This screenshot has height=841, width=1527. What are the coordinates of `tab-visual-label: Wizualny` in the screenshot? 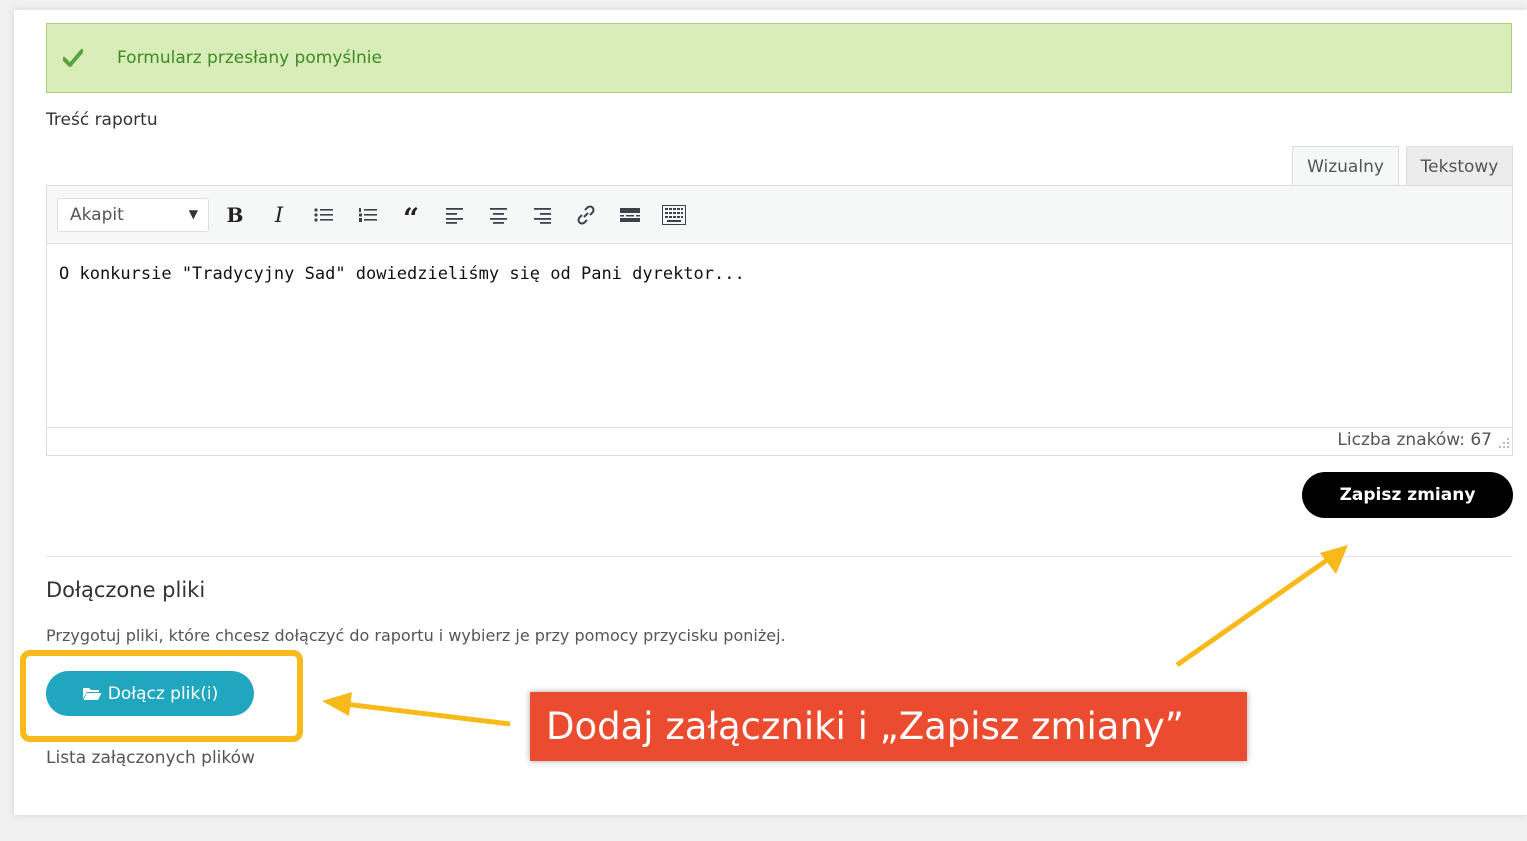 It's located at (1345, 166).